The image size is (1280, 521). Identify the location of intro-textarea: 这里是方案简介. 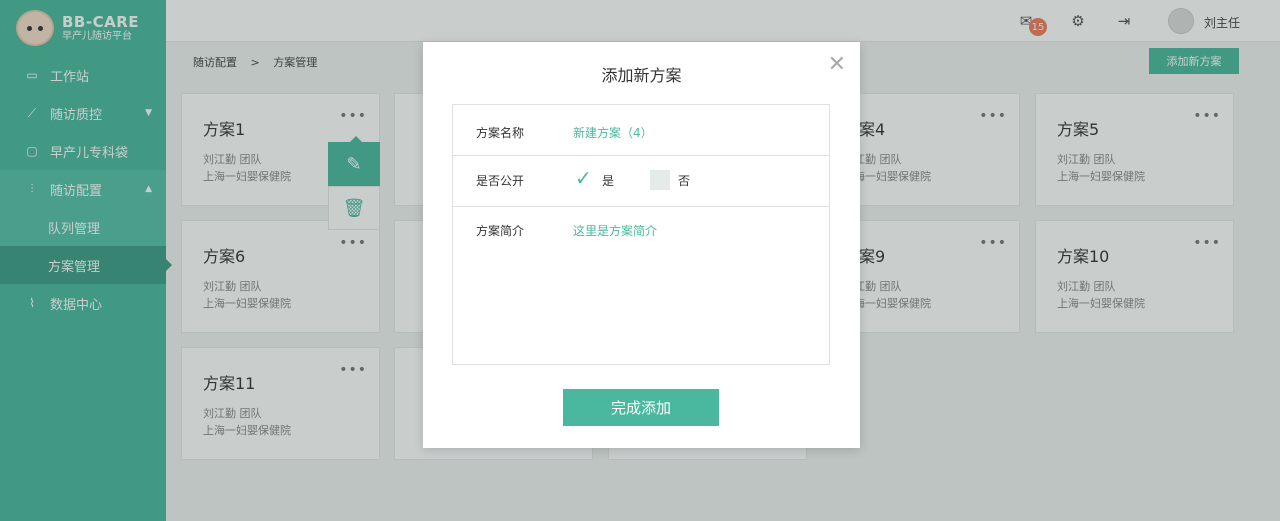
(615, 230).